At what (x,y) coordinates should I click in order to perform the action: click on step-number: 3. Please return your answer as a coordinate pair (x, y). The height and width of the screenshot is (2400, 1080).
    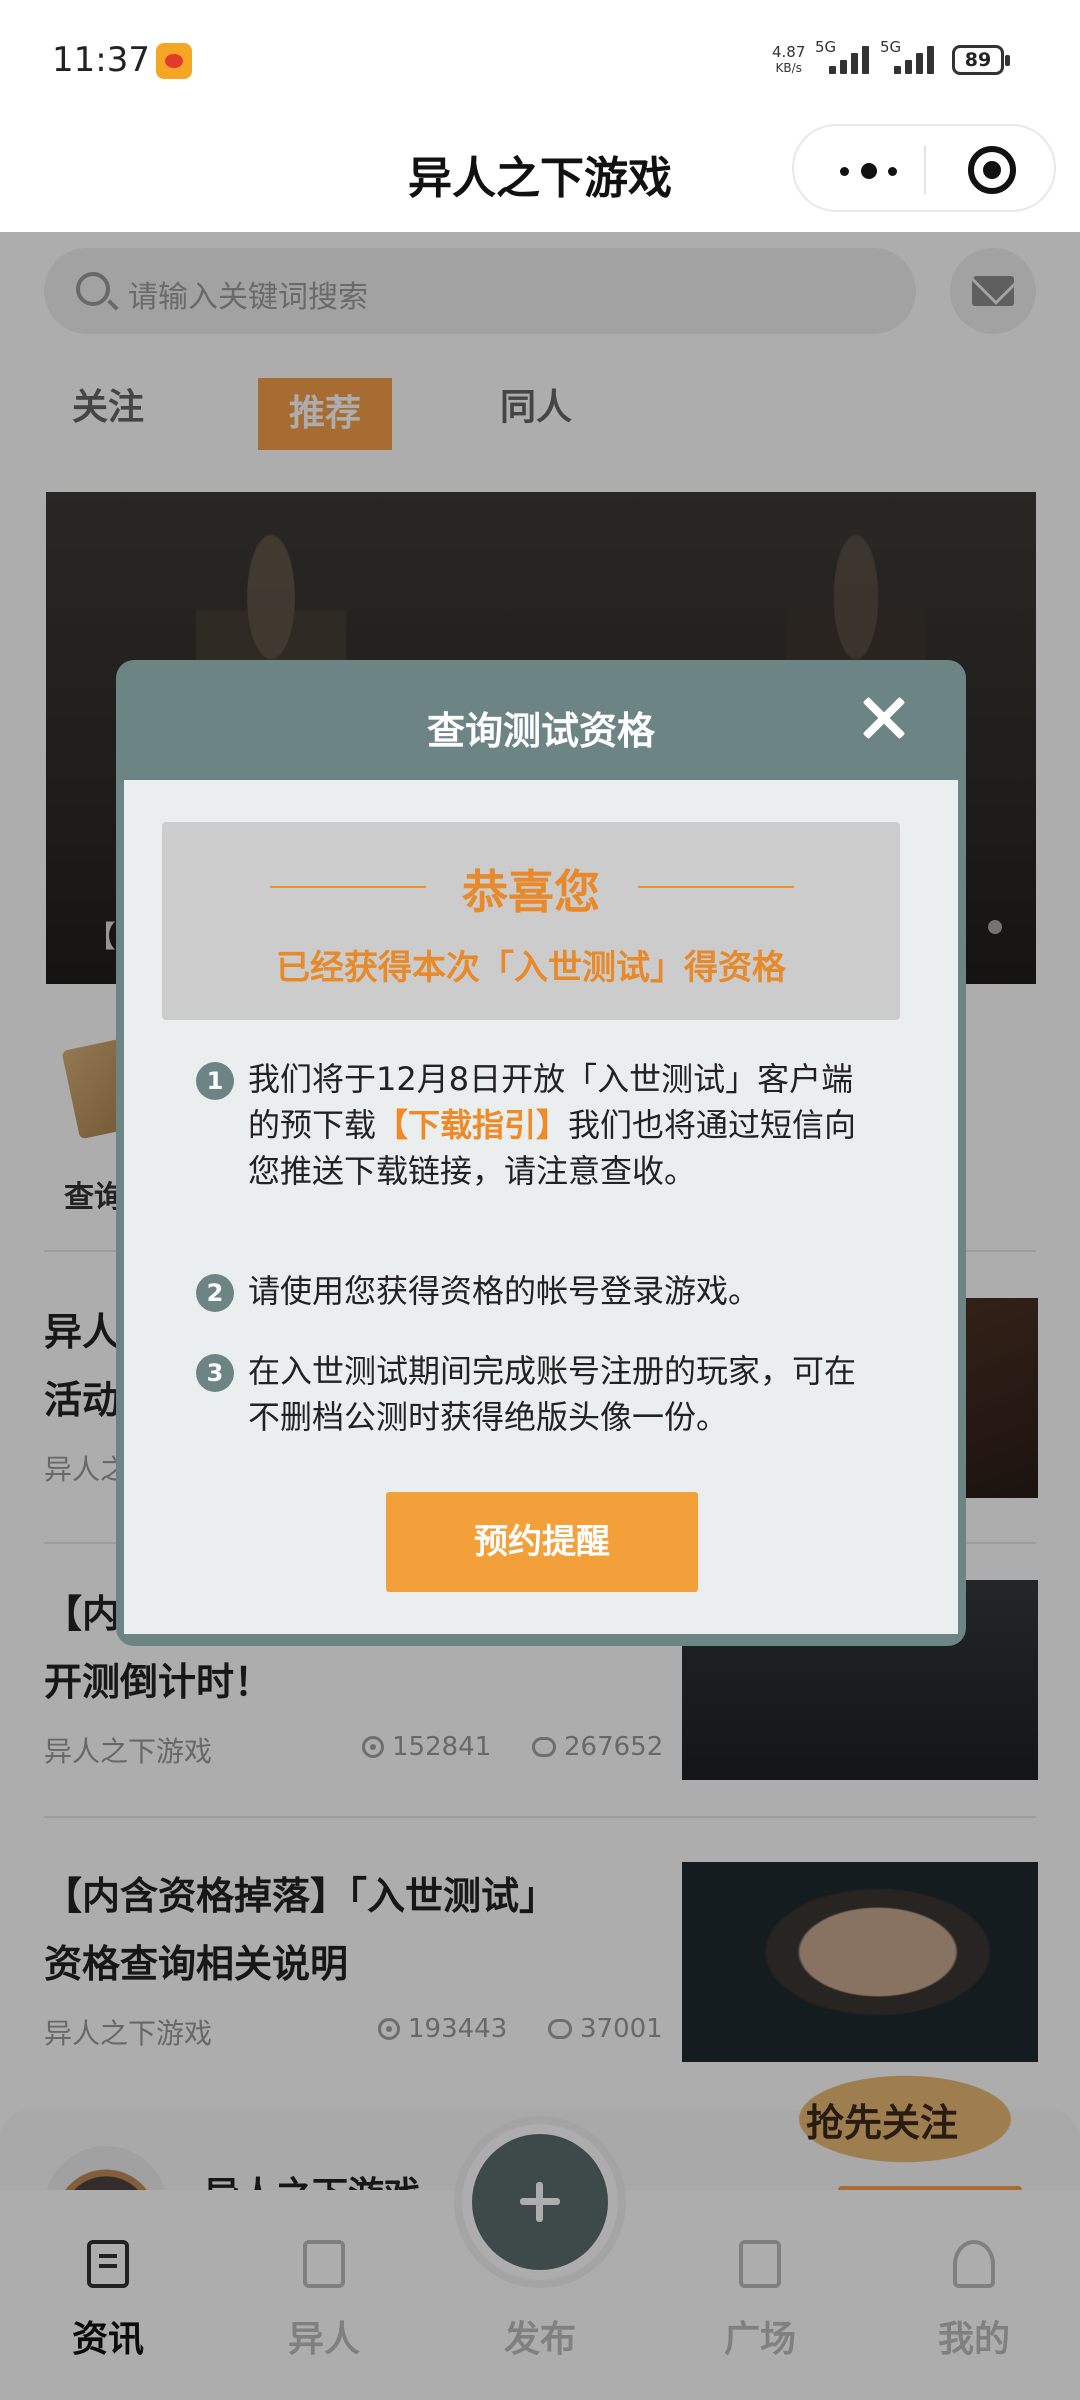
    Looking at the image, I should click on (215, 1373).